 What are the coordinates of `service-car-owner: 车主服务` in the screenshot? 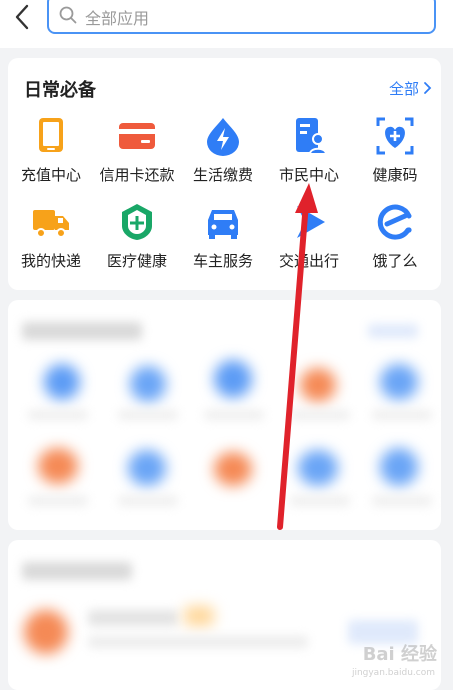 It's located at (223, 247).